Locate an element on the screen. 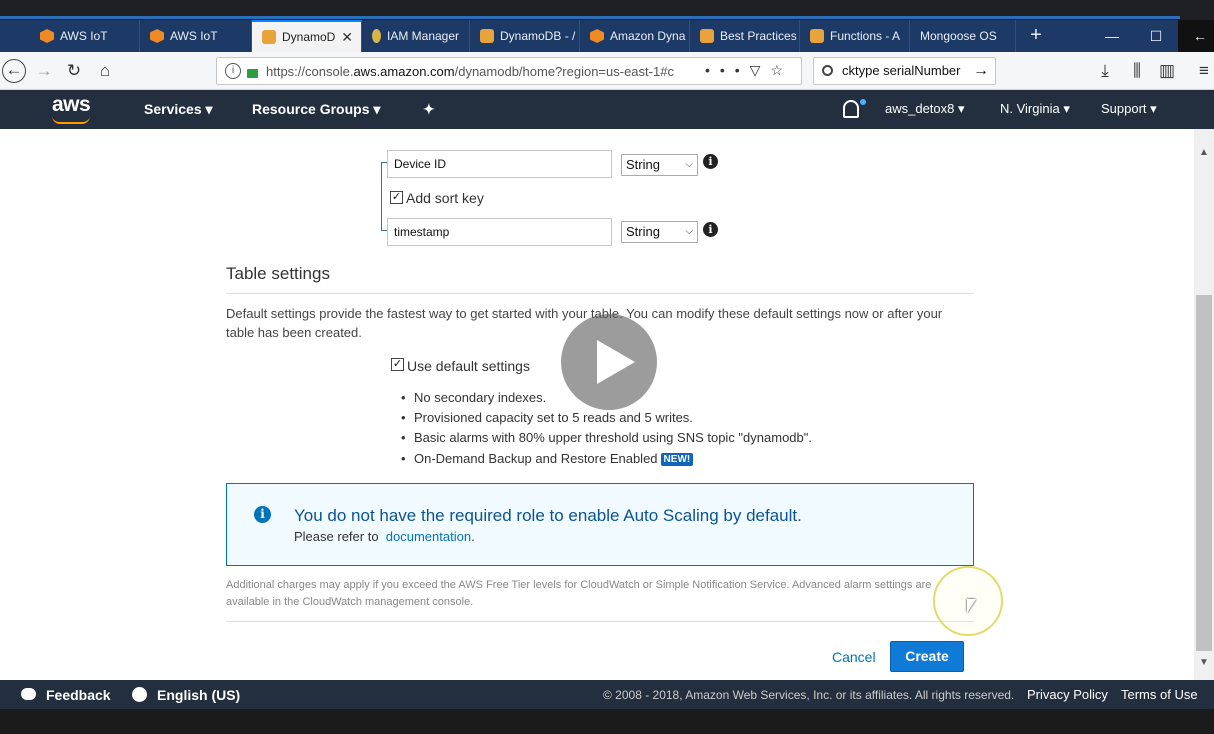 This screenshot has width=1214, height=734. search-go-icon: → is located at coordinates (981, 71).